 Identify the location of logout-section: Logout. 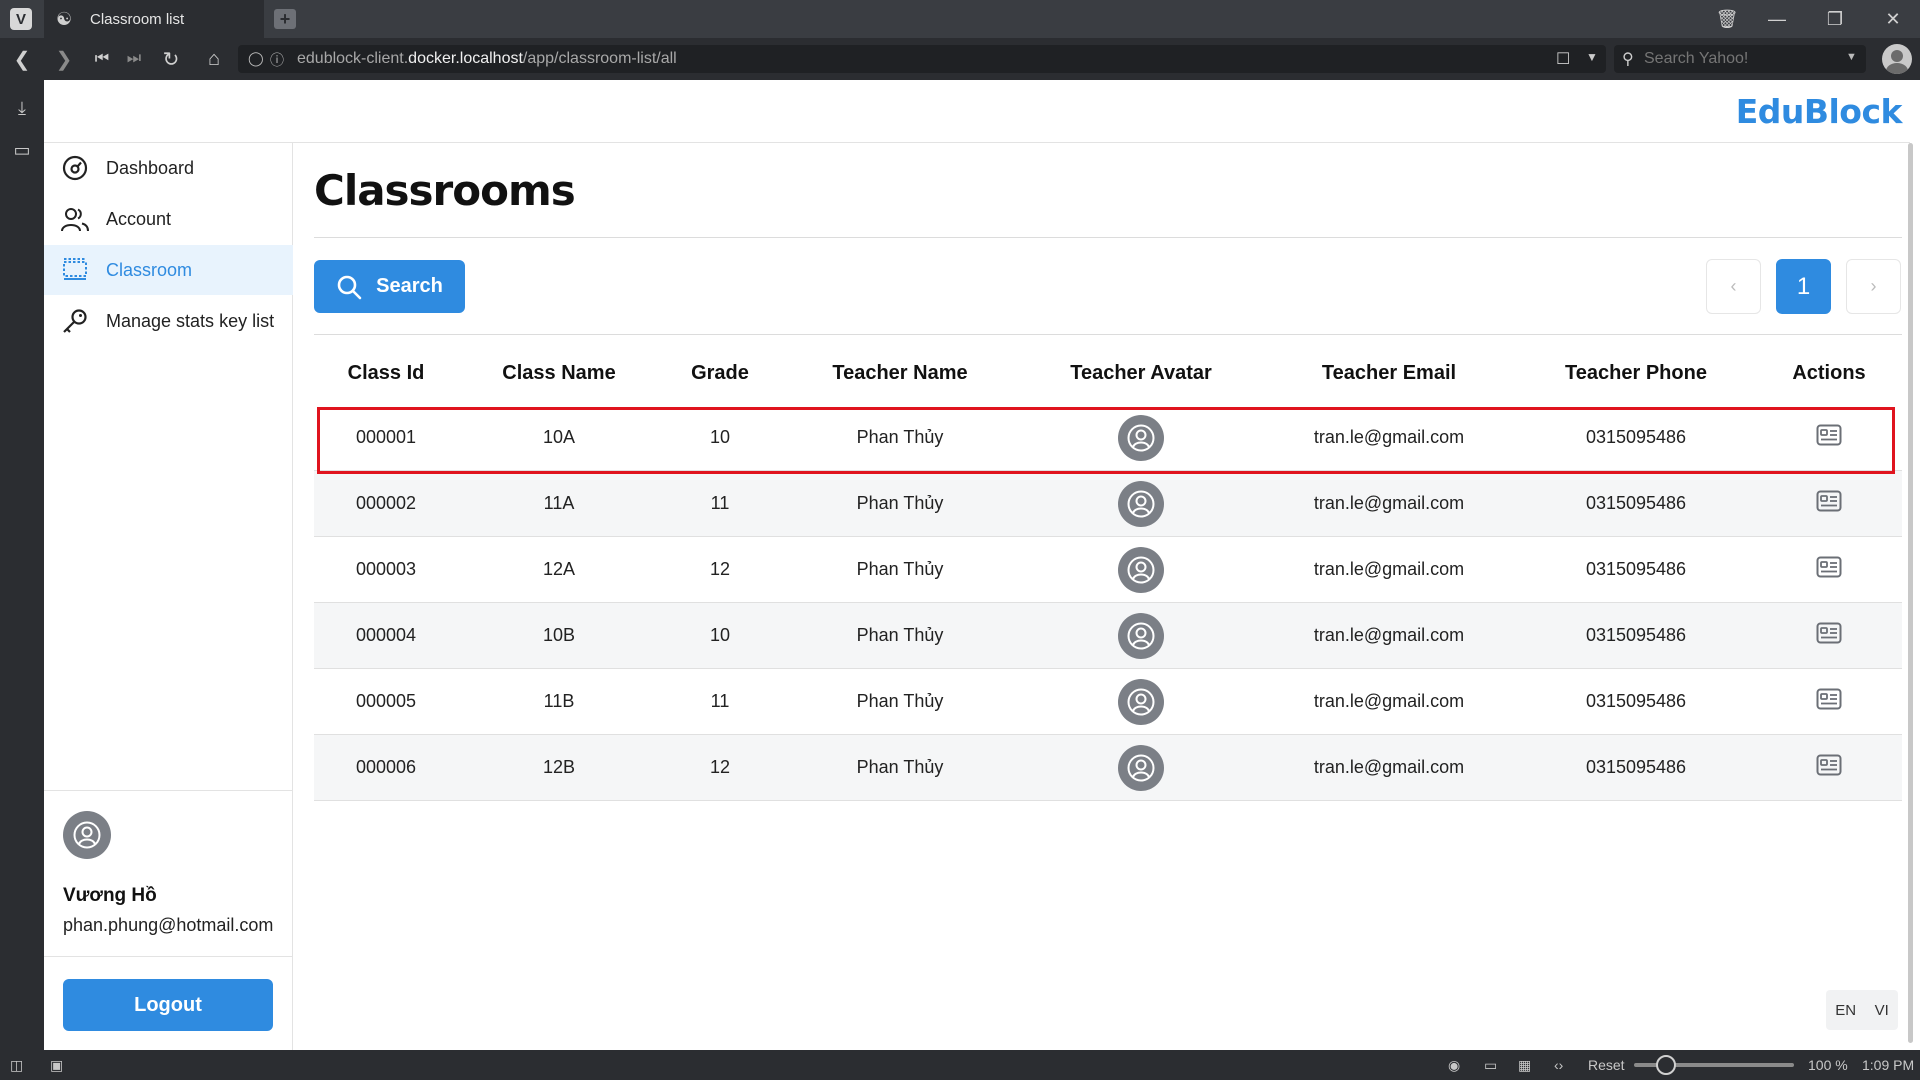
(168, 1003).